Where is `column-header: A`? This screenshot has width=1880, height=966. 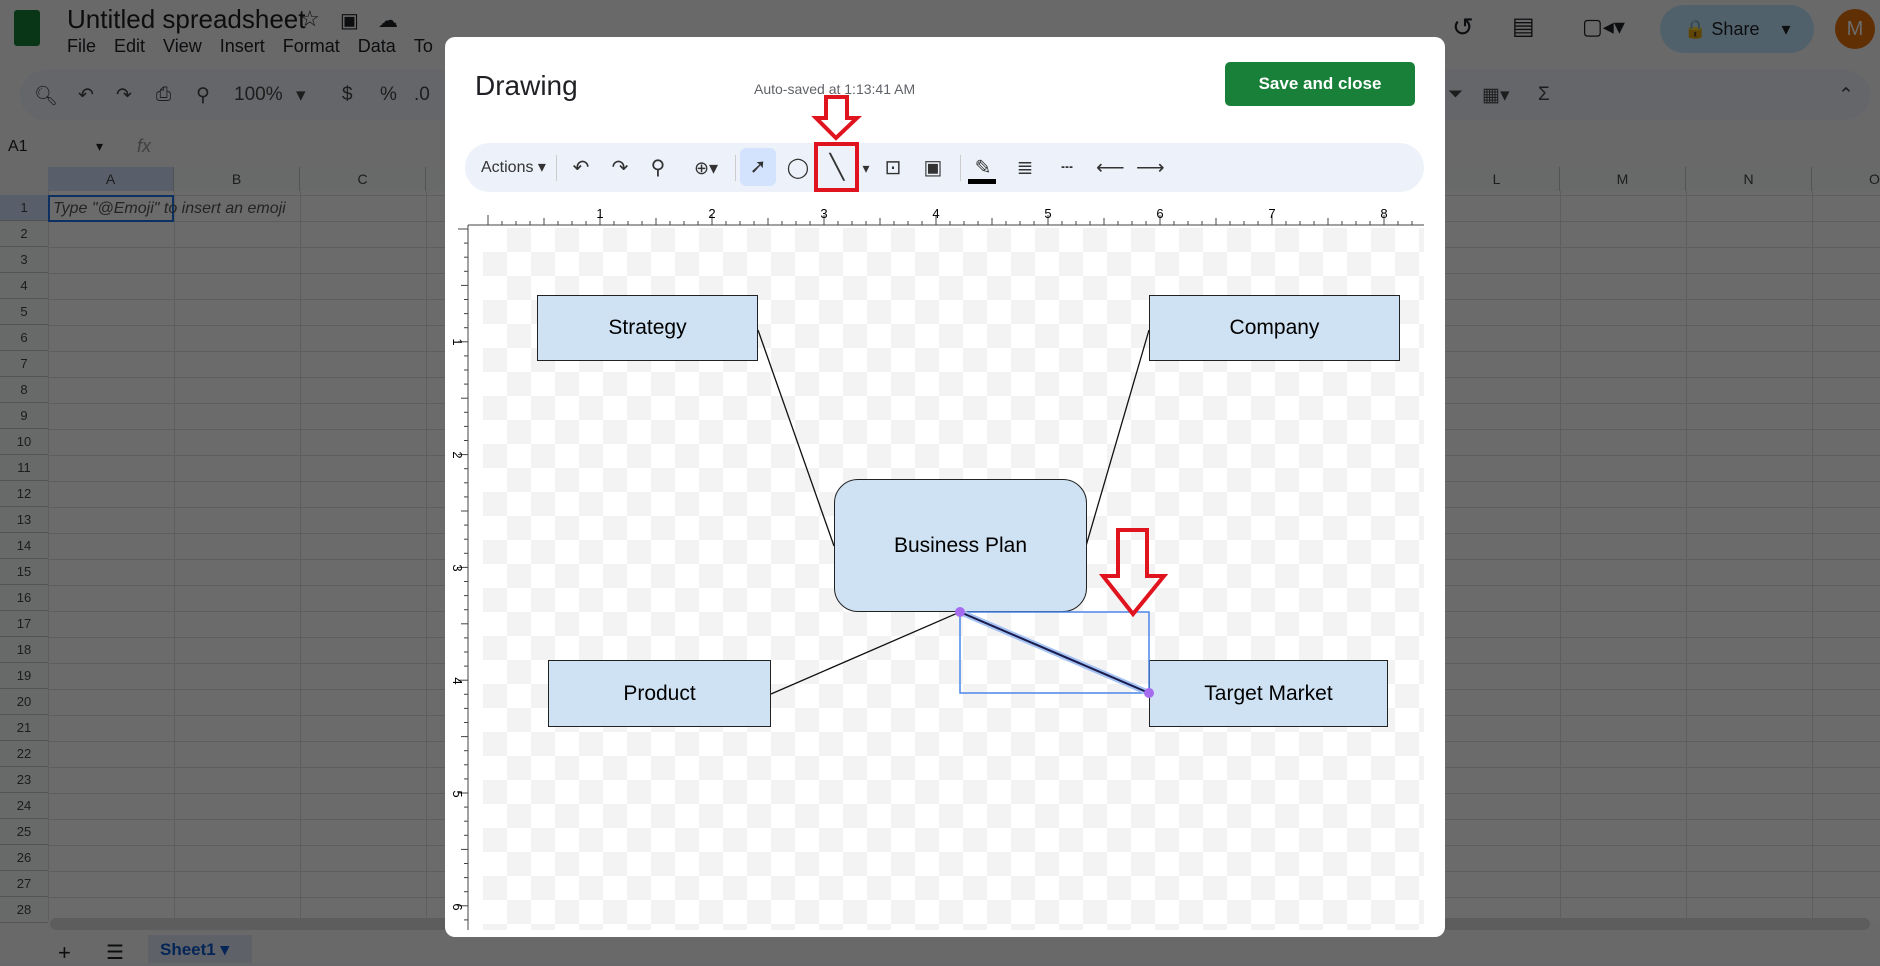 column-header: A is located at coordinates (111, 179).